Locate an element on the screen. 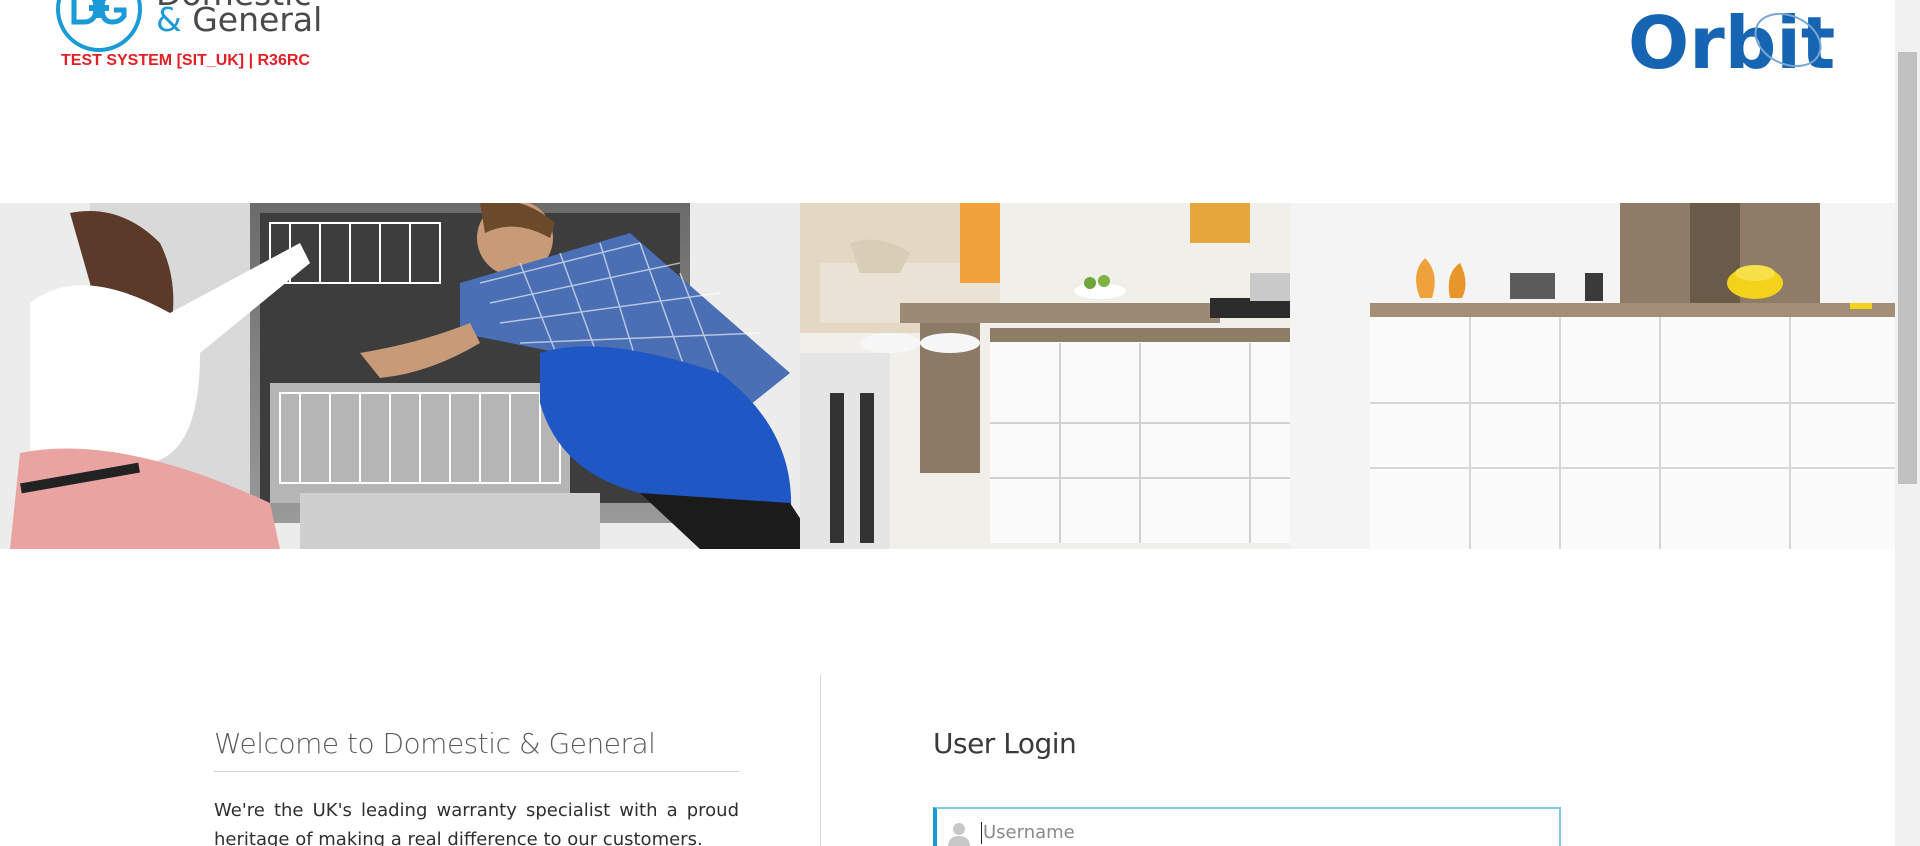 This screenshot has width=1920, height=846. username-field is located at coordinates (1247, 826).